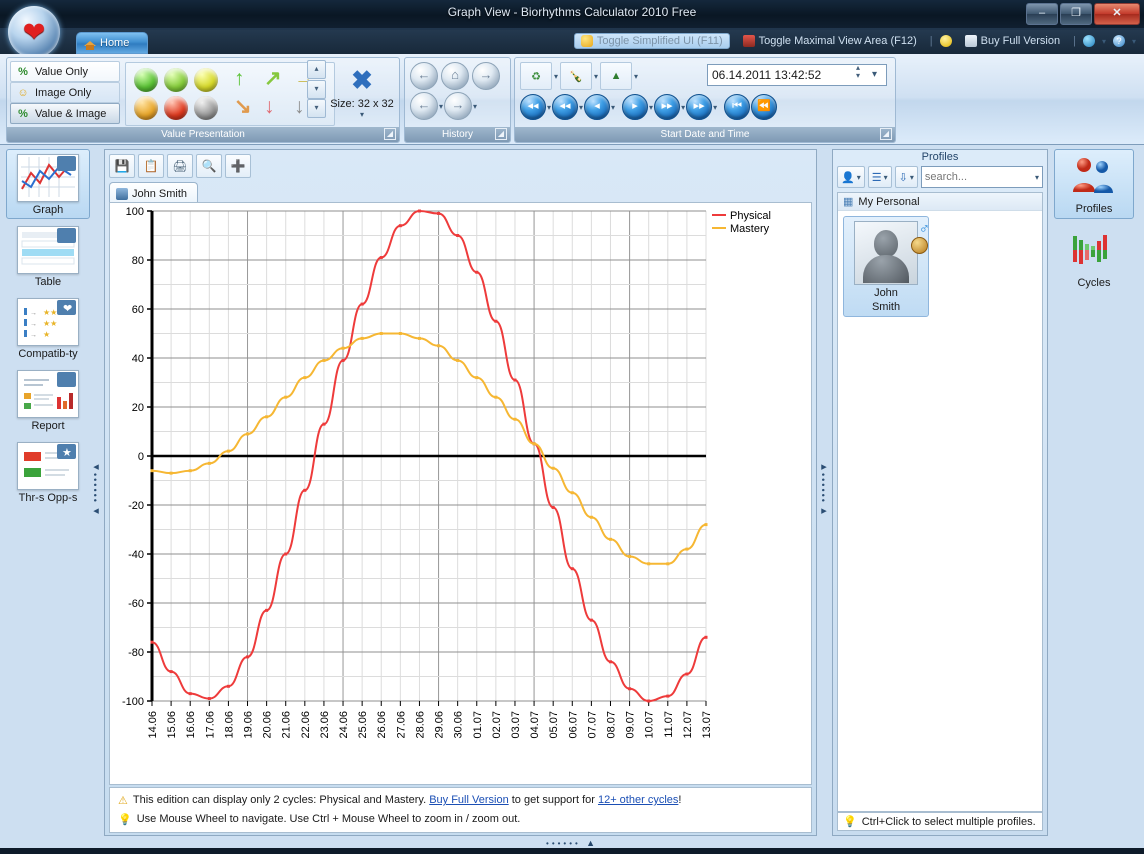  What do you see at coordinates (362, 114) in the screenshot?
I see `size-caret-icon: ▾` at bounding box center [362, 114].